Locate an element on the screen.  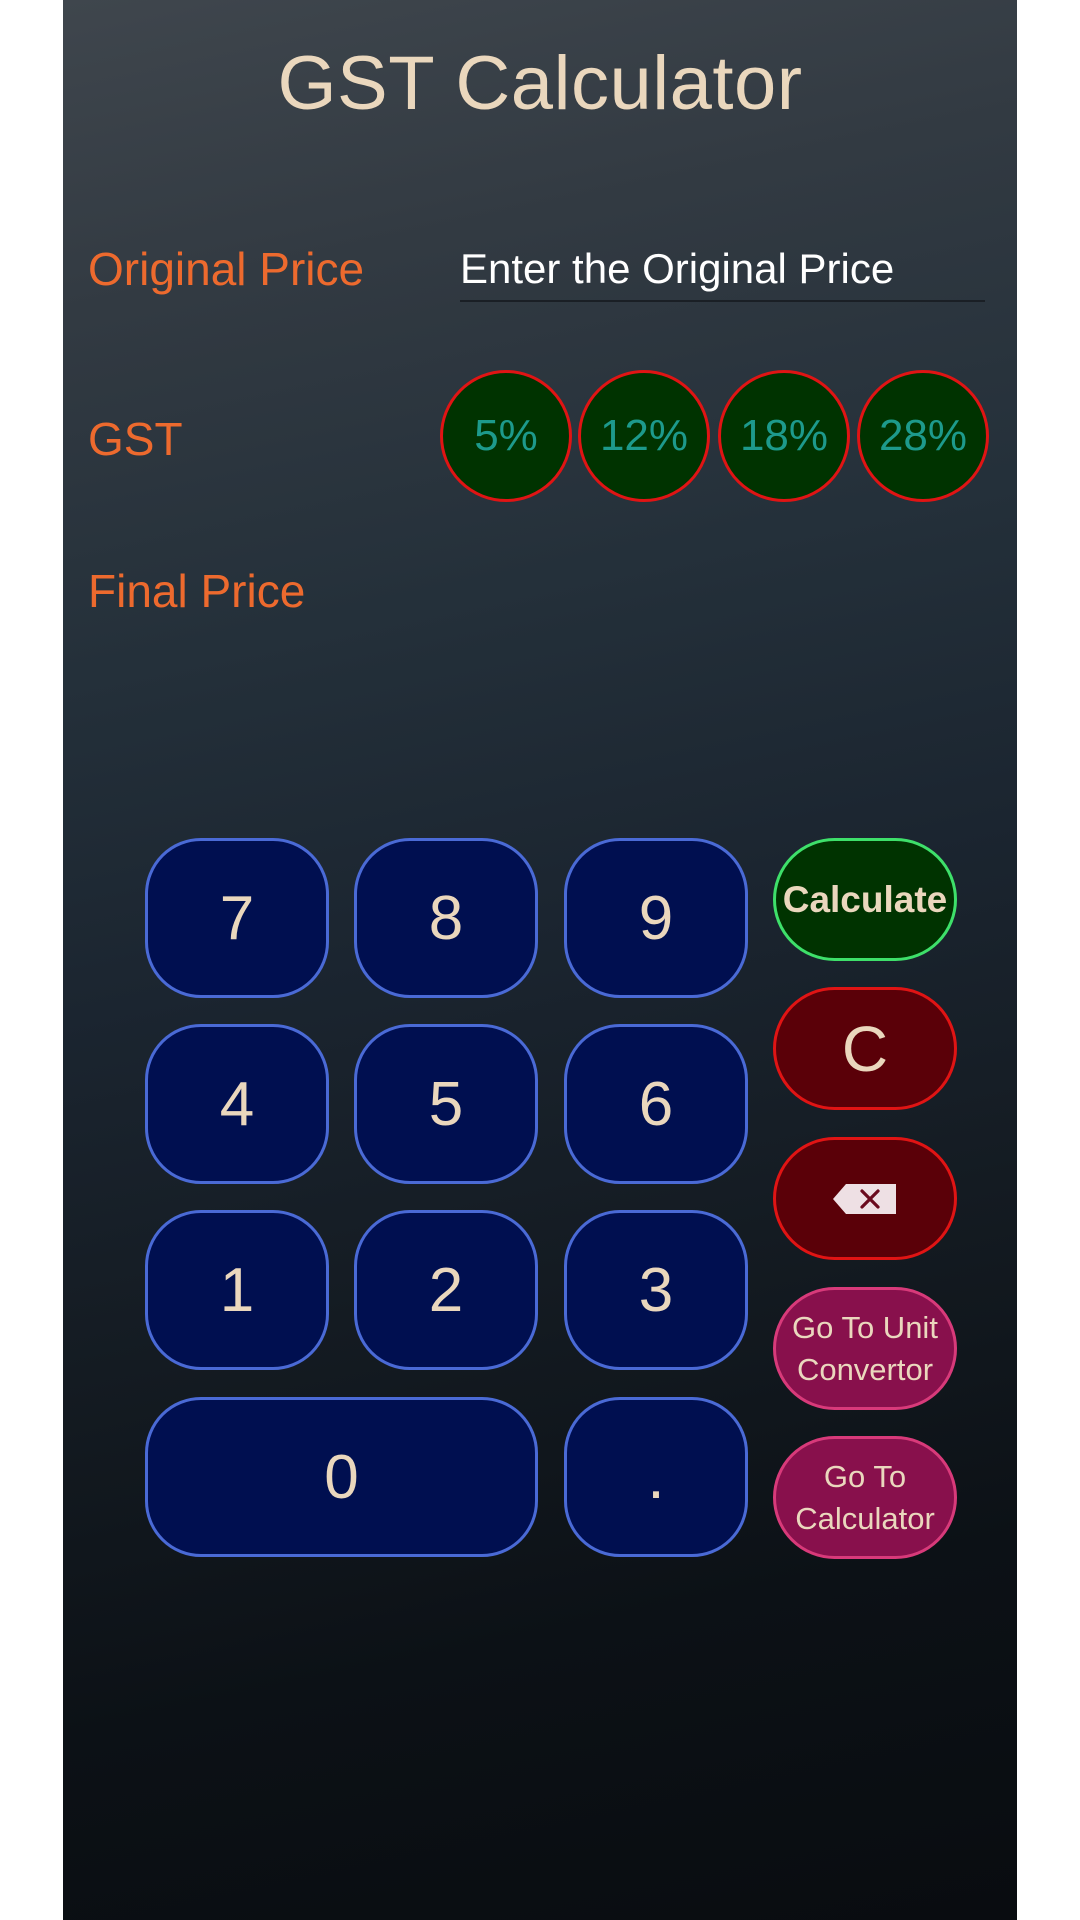
key-1: 1 is located at coordinates (237, 1290).